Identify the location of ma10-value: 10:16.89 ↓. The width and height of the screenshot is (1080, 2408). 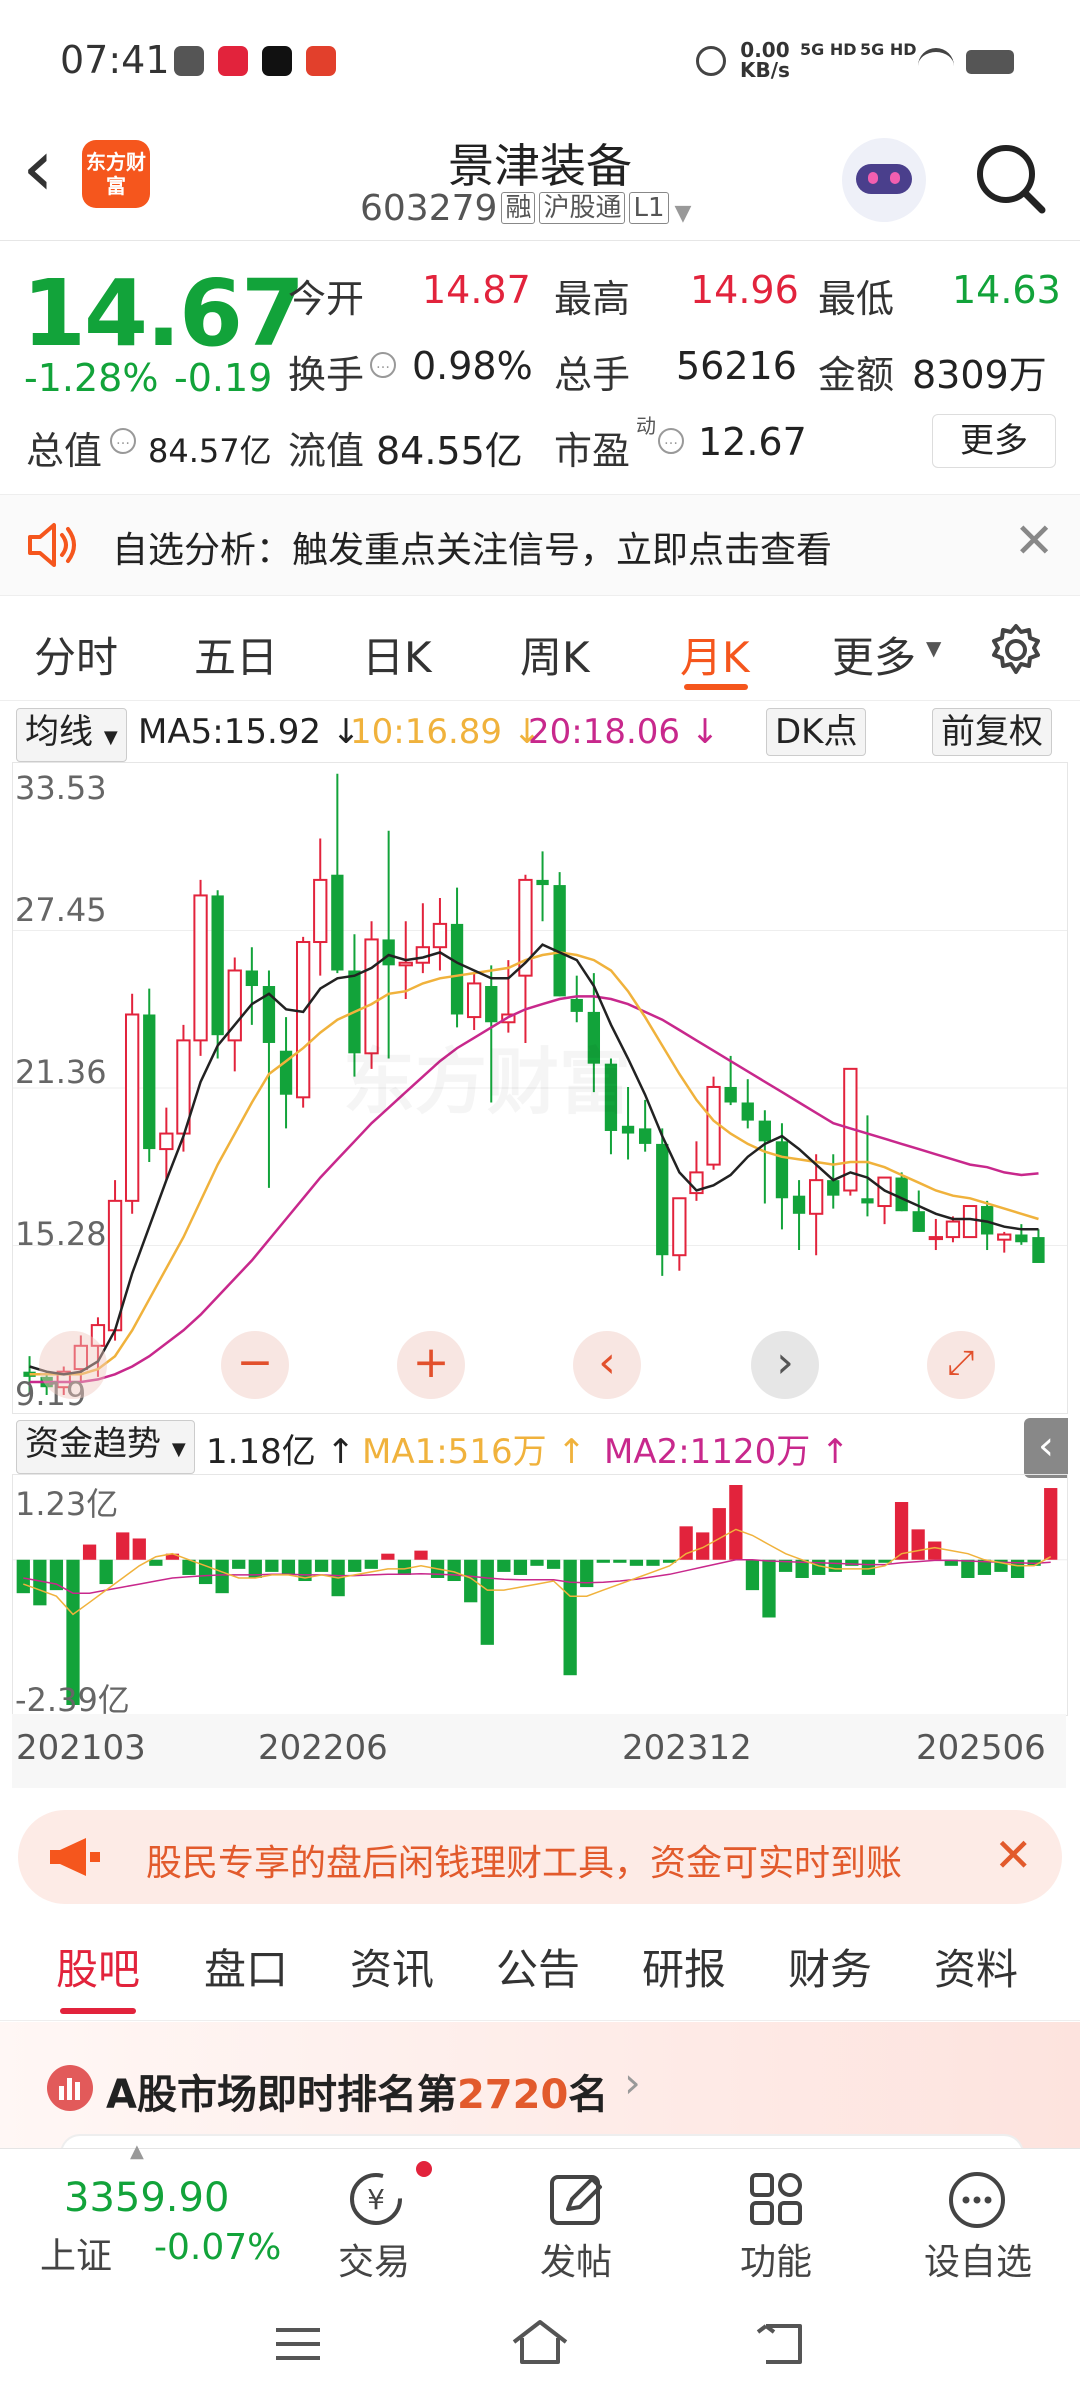
(446, 732).